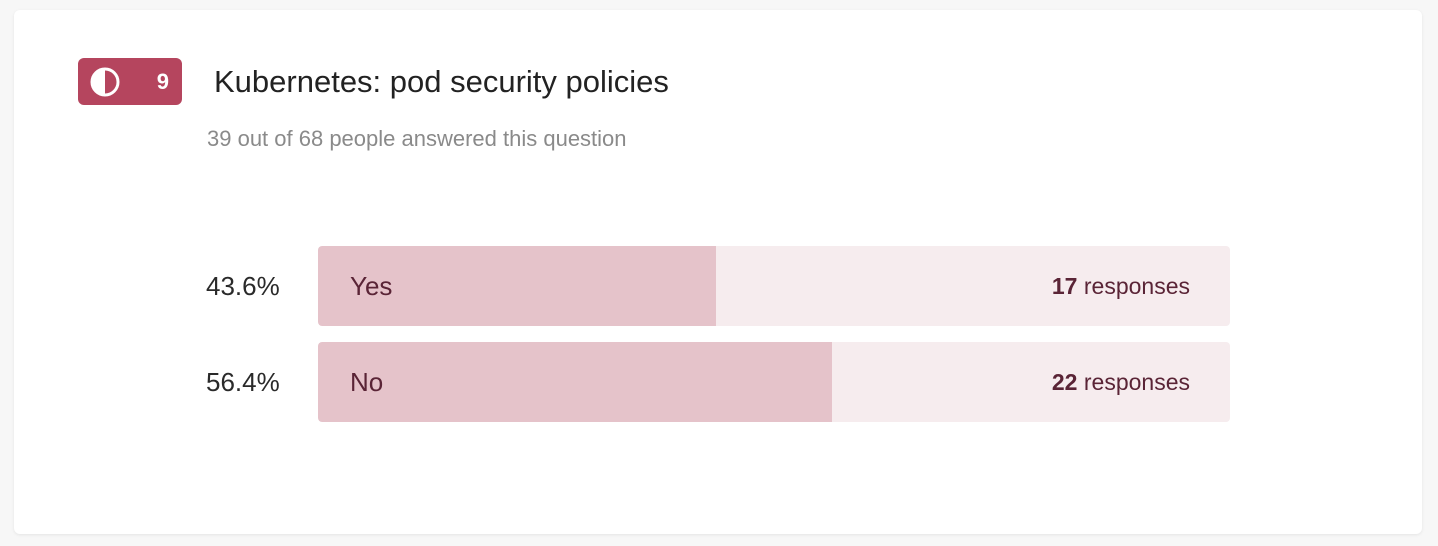 The height and width of the screenshot is (546, 1438). Describe the element at coordinates (130, 81) in the screenshot. I see `question-number-badge: 9` at that location.